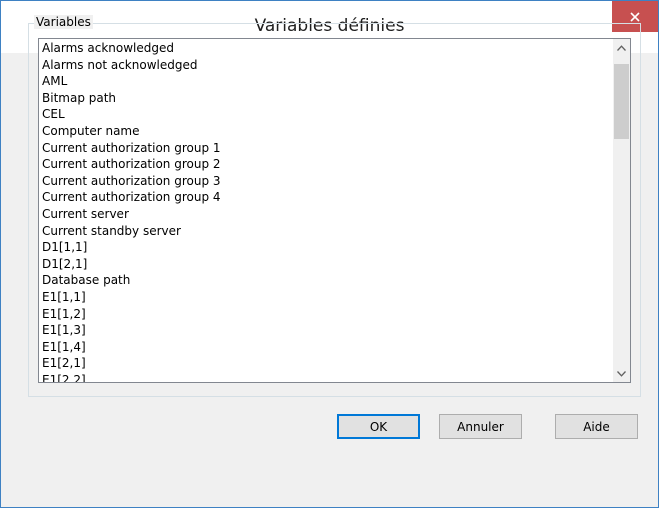  What do you see at coordinates (322, 81) in the screenshot?
I see `list-item: AML` at bounding box center [322, 81].